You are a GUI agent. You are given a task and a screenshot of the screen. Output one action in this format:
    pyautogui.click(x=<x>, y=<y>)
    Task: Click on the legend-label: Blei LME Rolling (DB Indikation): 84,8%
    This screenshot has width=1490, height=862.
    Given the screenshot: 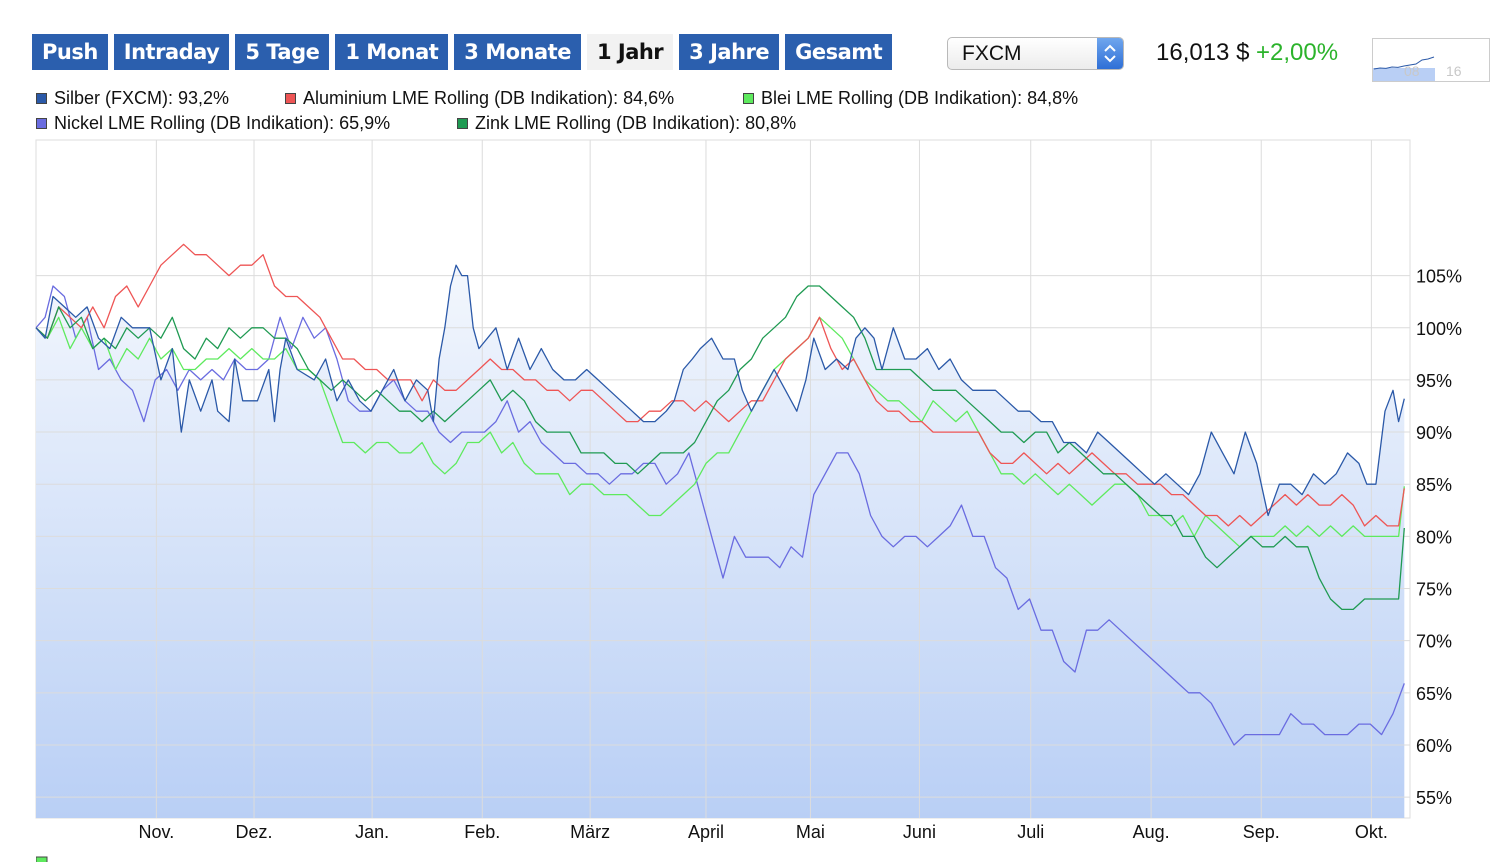 What is the action you would take?
    pyautogui.click(x=920, y=98)
    